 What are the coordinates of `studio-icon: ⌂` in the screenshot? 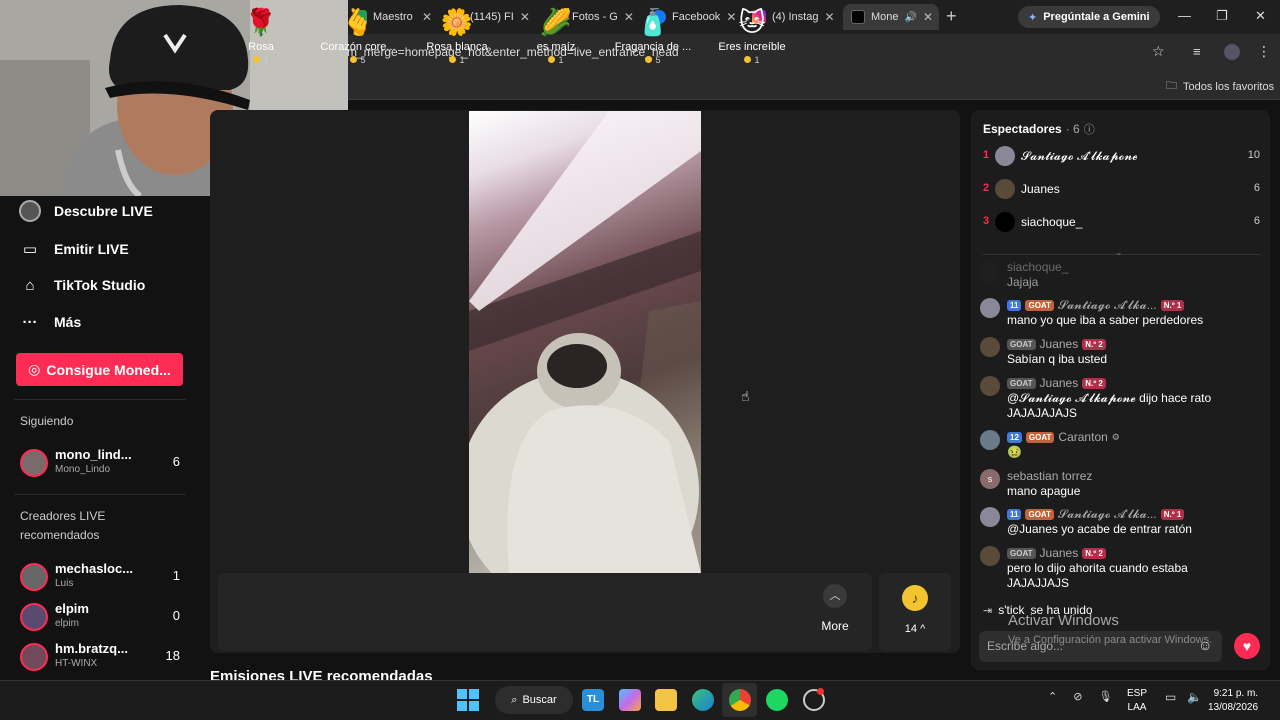 It's located at (30, 285).